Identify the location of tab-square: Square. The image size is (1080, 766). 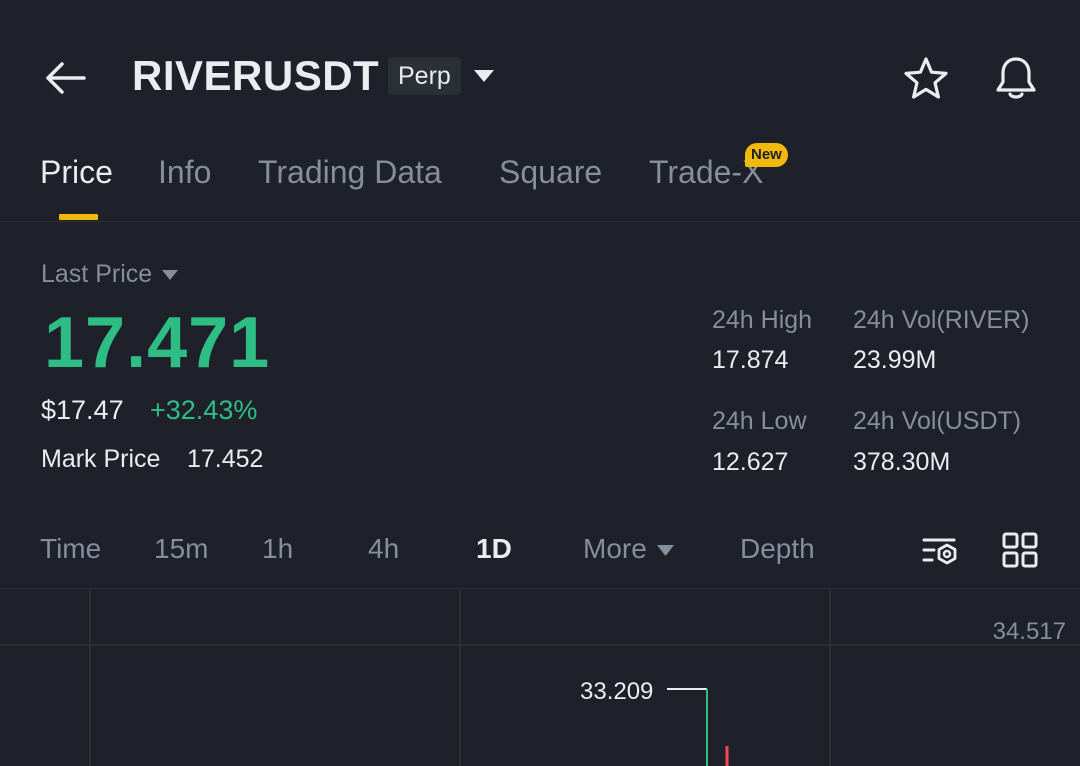
(550, 172).